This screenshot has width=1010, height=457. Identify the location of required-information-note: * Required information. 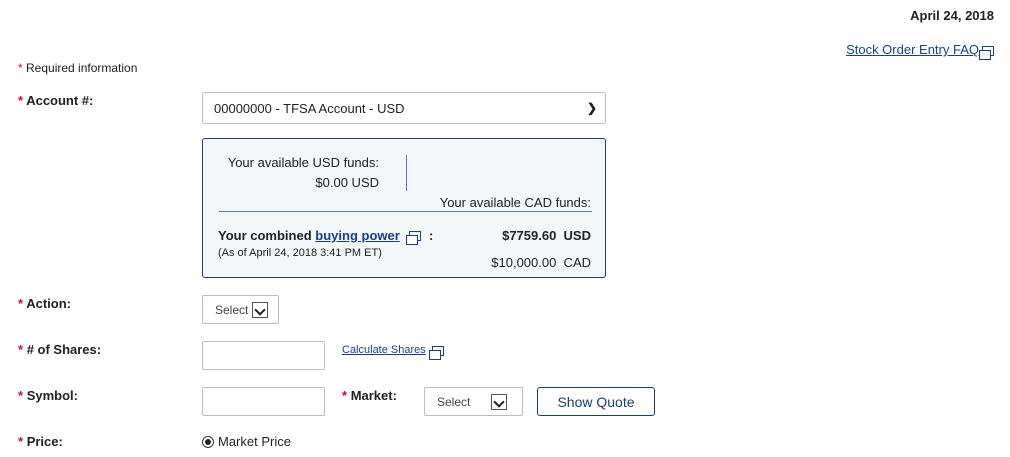
(77, 68).